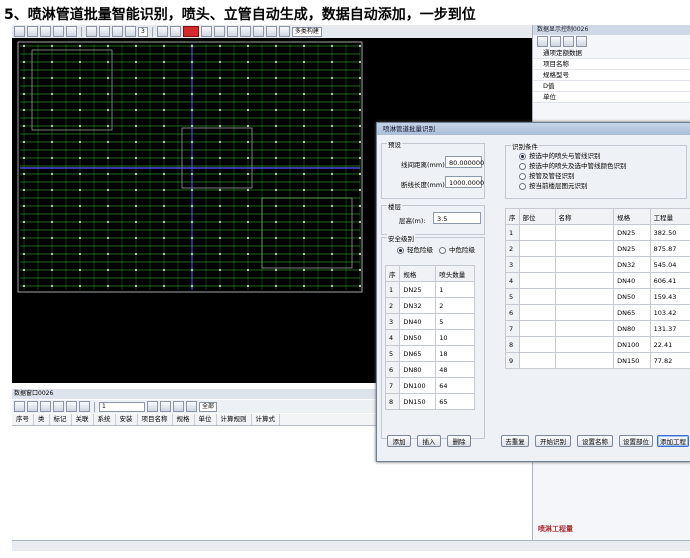 The image size is (690, 558). What do you see at coordinates (573, 166) in the screenshot?
I see `radio-option: 按选中的喷头及选中管线颜色识别` at bounding box center [573, 166].